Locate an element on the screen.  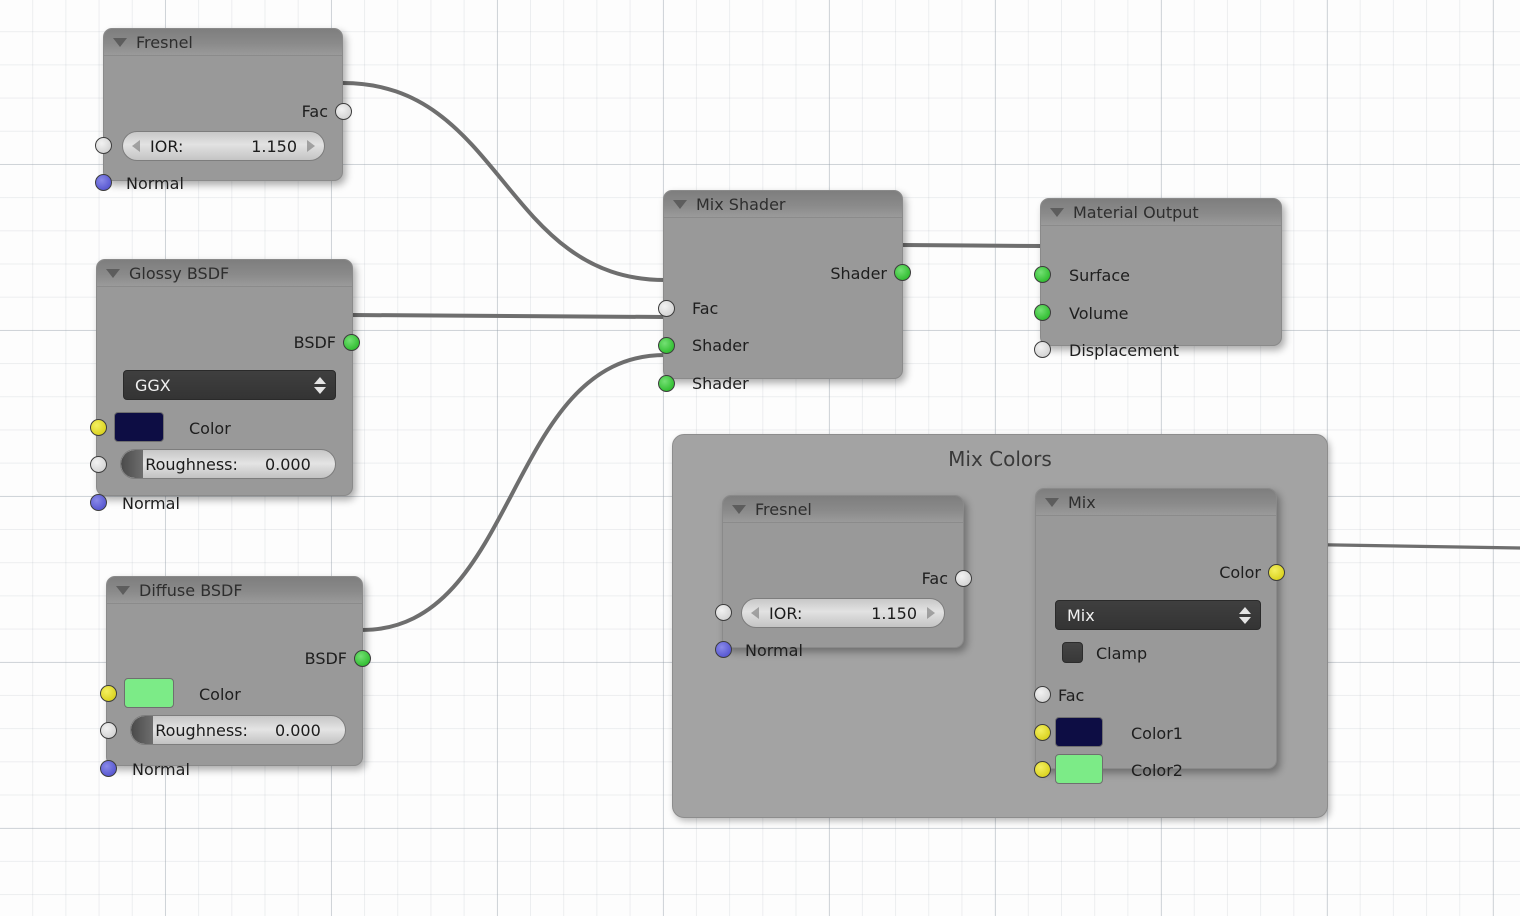
socket-input-surface is located at coordinates (1042, 274).